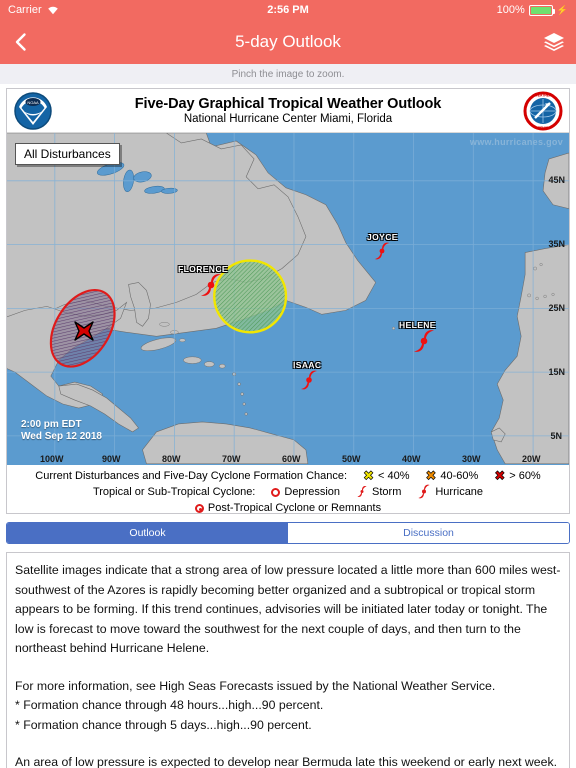  Describe the element at coordinates (351, 459) in the screenshot. I see `lon-label-50w: 50W` at that location.